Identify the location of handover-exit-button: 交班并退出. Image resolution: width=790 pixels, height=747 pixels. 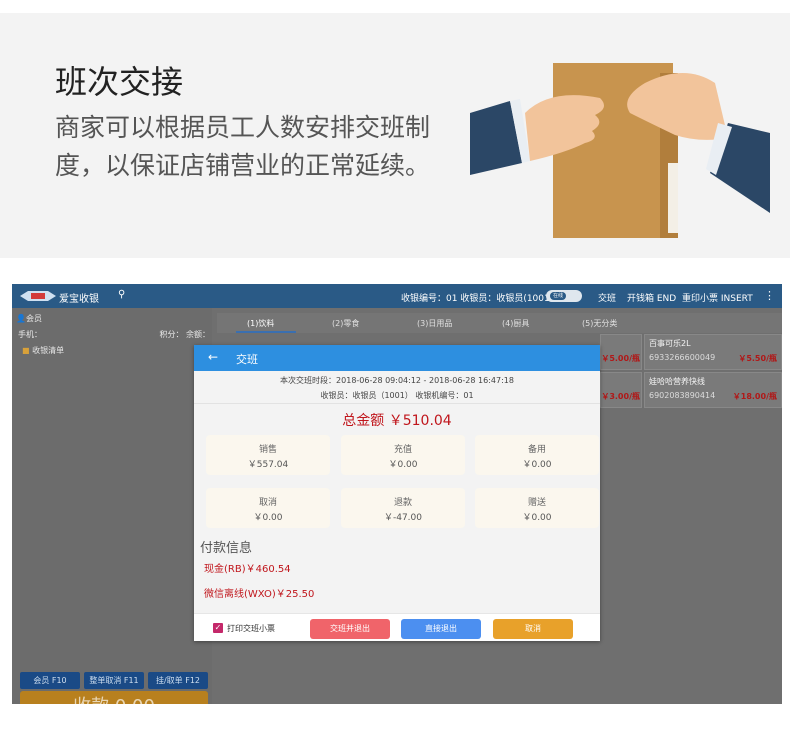
(350, 629).